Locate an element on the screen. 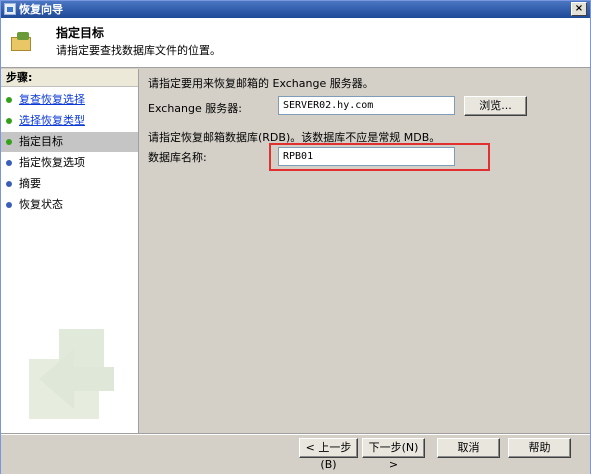 This screenshot has width=591, height=474. cancel-button: 取消 is located at coordinates (468, 448).